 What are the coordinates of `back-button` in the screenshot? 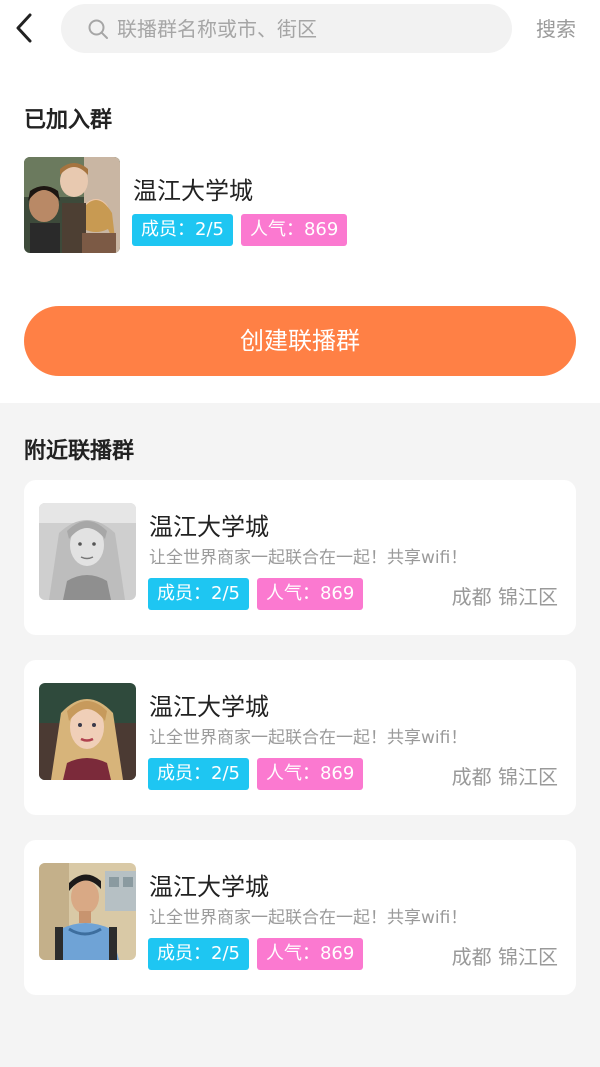 It's located at (25, 28).